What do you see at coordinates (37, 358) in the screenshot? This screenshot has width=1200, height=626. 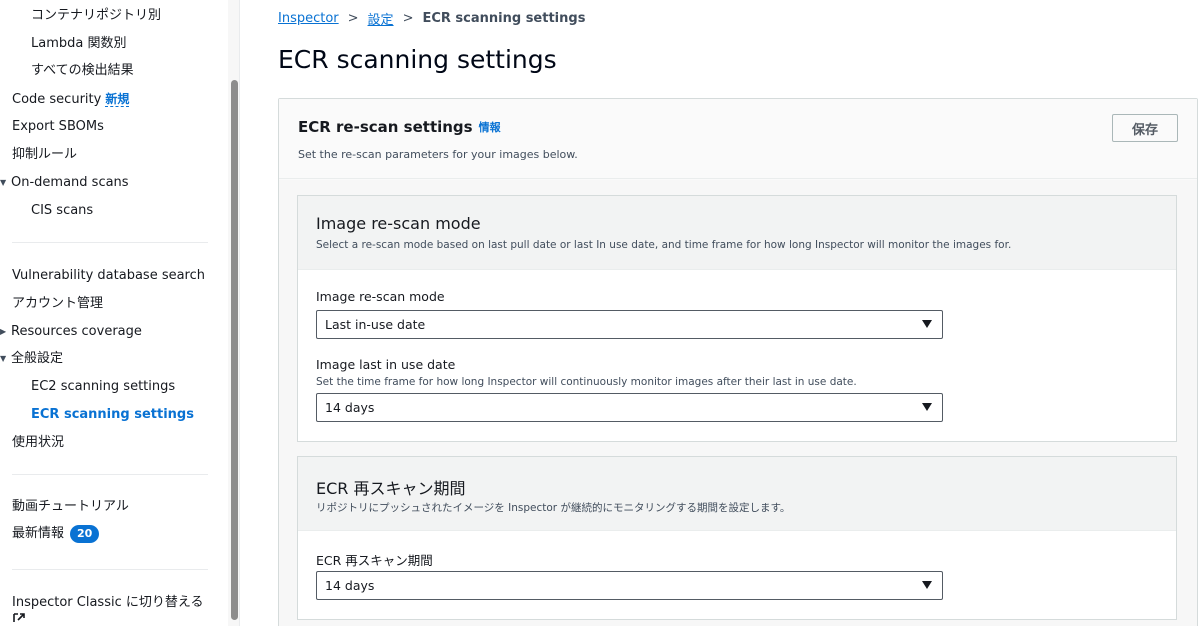 I see `sidebar-item-label: 全般設定` at bounding box center [37, 358].